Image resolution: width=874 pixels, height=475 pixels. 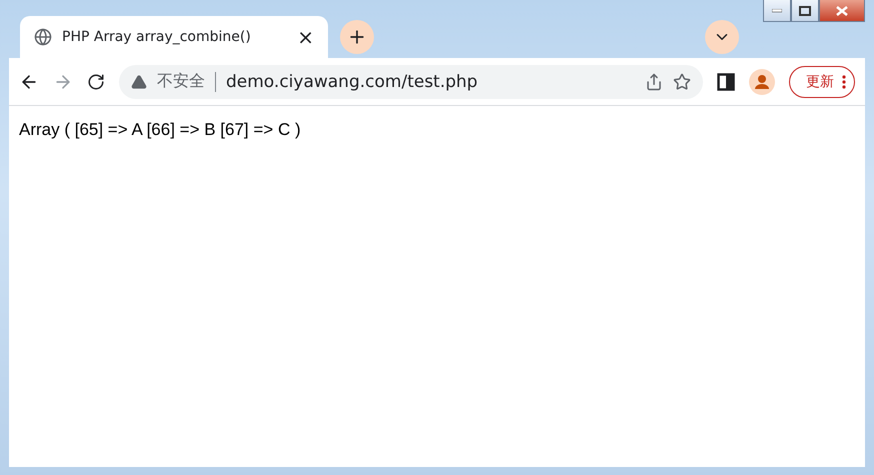 What do you see at coordinates (726, 81) in the screenshot?
I see `side-panel-icon` at bounding box center [726, 81].